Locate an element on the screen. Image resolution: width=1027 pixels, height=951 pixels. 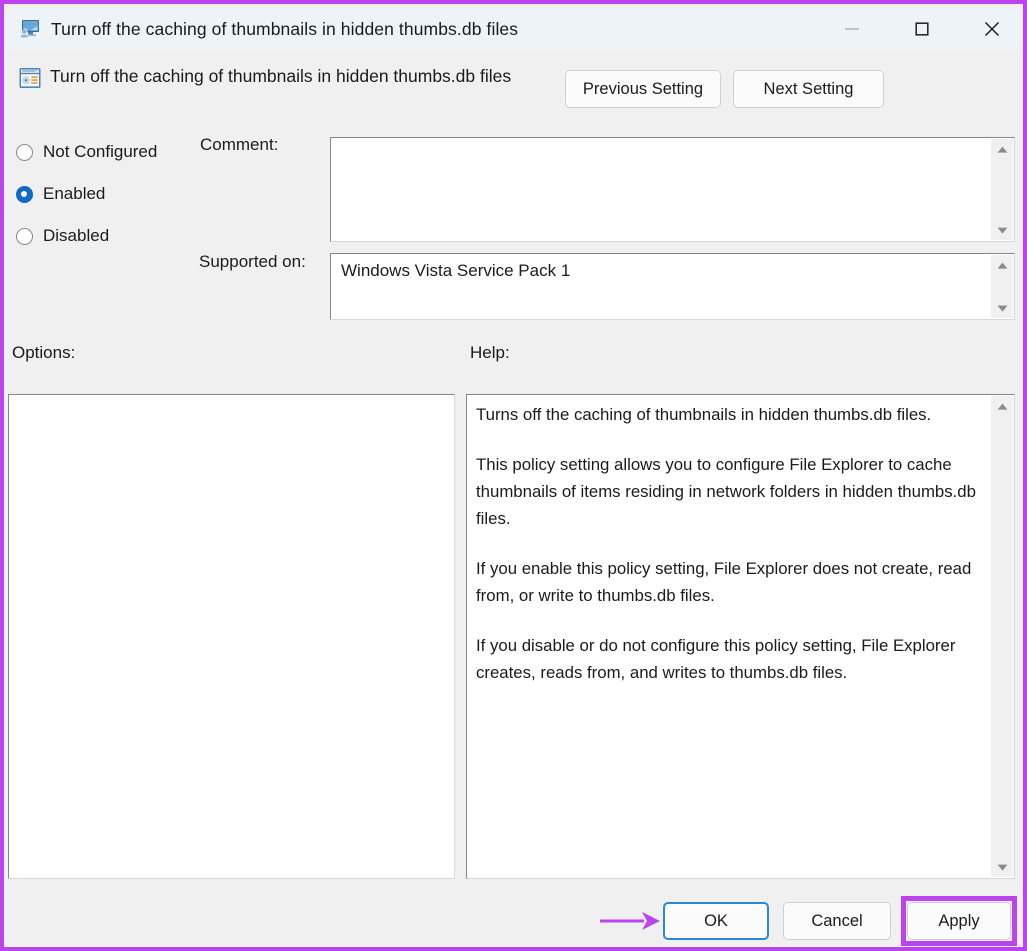
maximize-button is located at coordinates (922, 29).